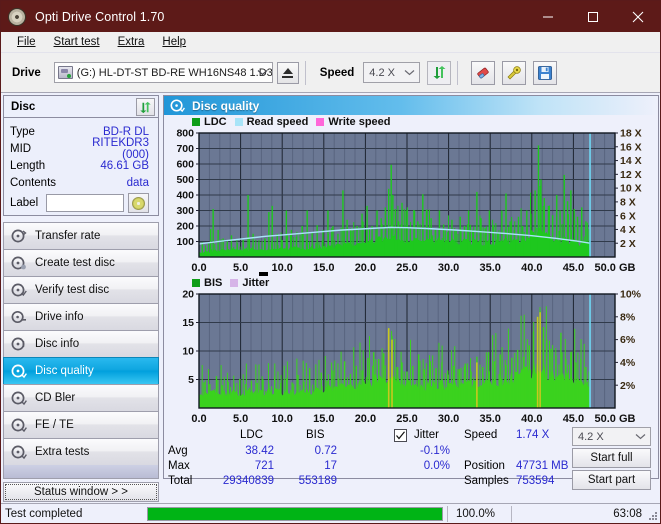 Image resolution: width=661 pixels, height=524 pixels. Describe the element at coordinates (281, 419) in the screenshot. I see `svg-text: 10.0` at that location.